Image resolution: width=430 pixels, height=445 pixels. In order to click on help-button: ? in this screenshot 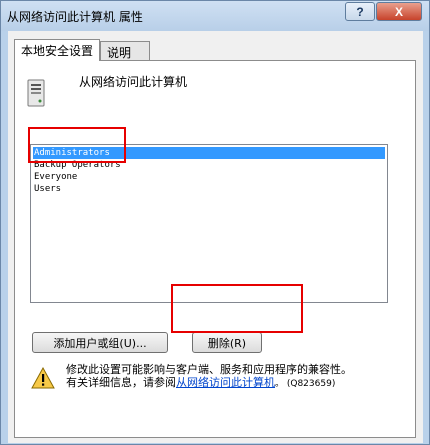, I will do `click(360, 11)`.